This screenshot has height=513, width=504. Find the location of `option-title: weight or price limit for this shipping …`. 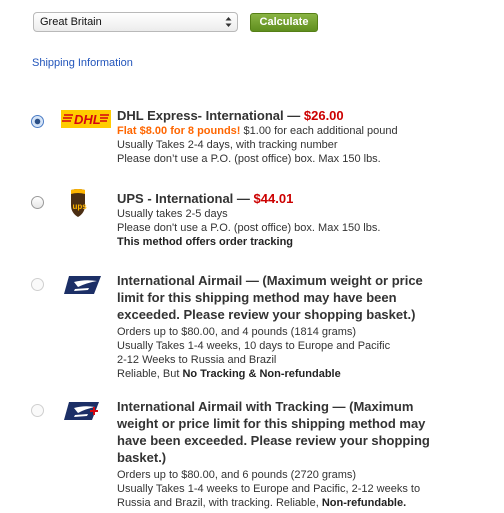

option-title: weight or price limit for this shipping … is located at coordinates (271, 423).